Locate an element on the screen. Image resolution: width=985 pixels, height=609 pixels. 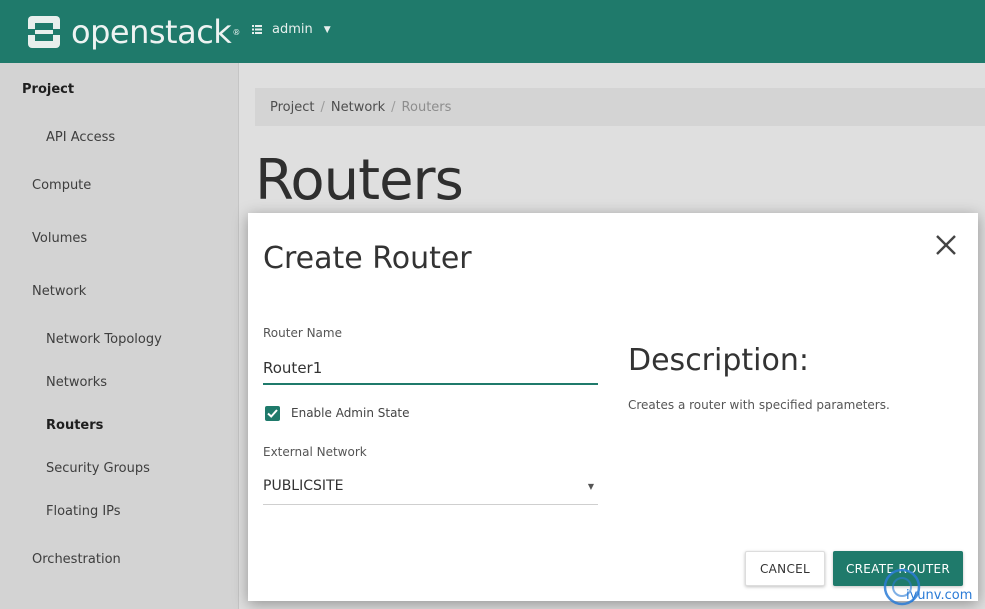
router-name-label: Router Name is located at coordinates (302, 333).